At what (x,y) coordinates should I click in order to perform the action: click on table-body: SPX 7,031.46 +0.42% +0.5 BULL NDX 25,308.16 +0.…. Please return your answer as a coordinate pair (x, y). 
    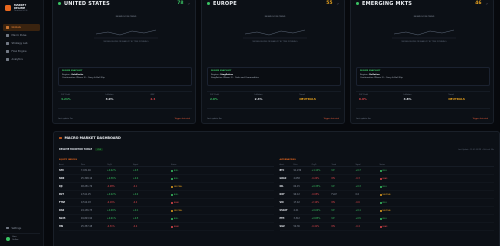
    Looking at the image, I should click on (166, 199).